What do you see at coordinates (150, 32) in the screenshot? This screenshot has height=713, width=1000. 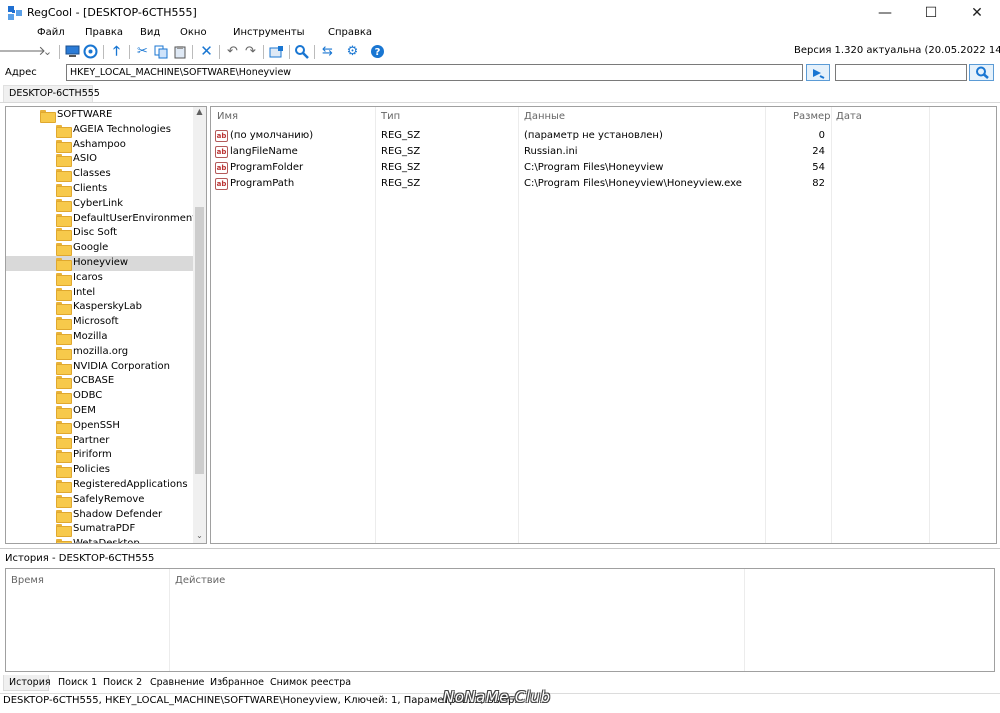 I see `menu-view: Вид` at bounding box center [150, 32].